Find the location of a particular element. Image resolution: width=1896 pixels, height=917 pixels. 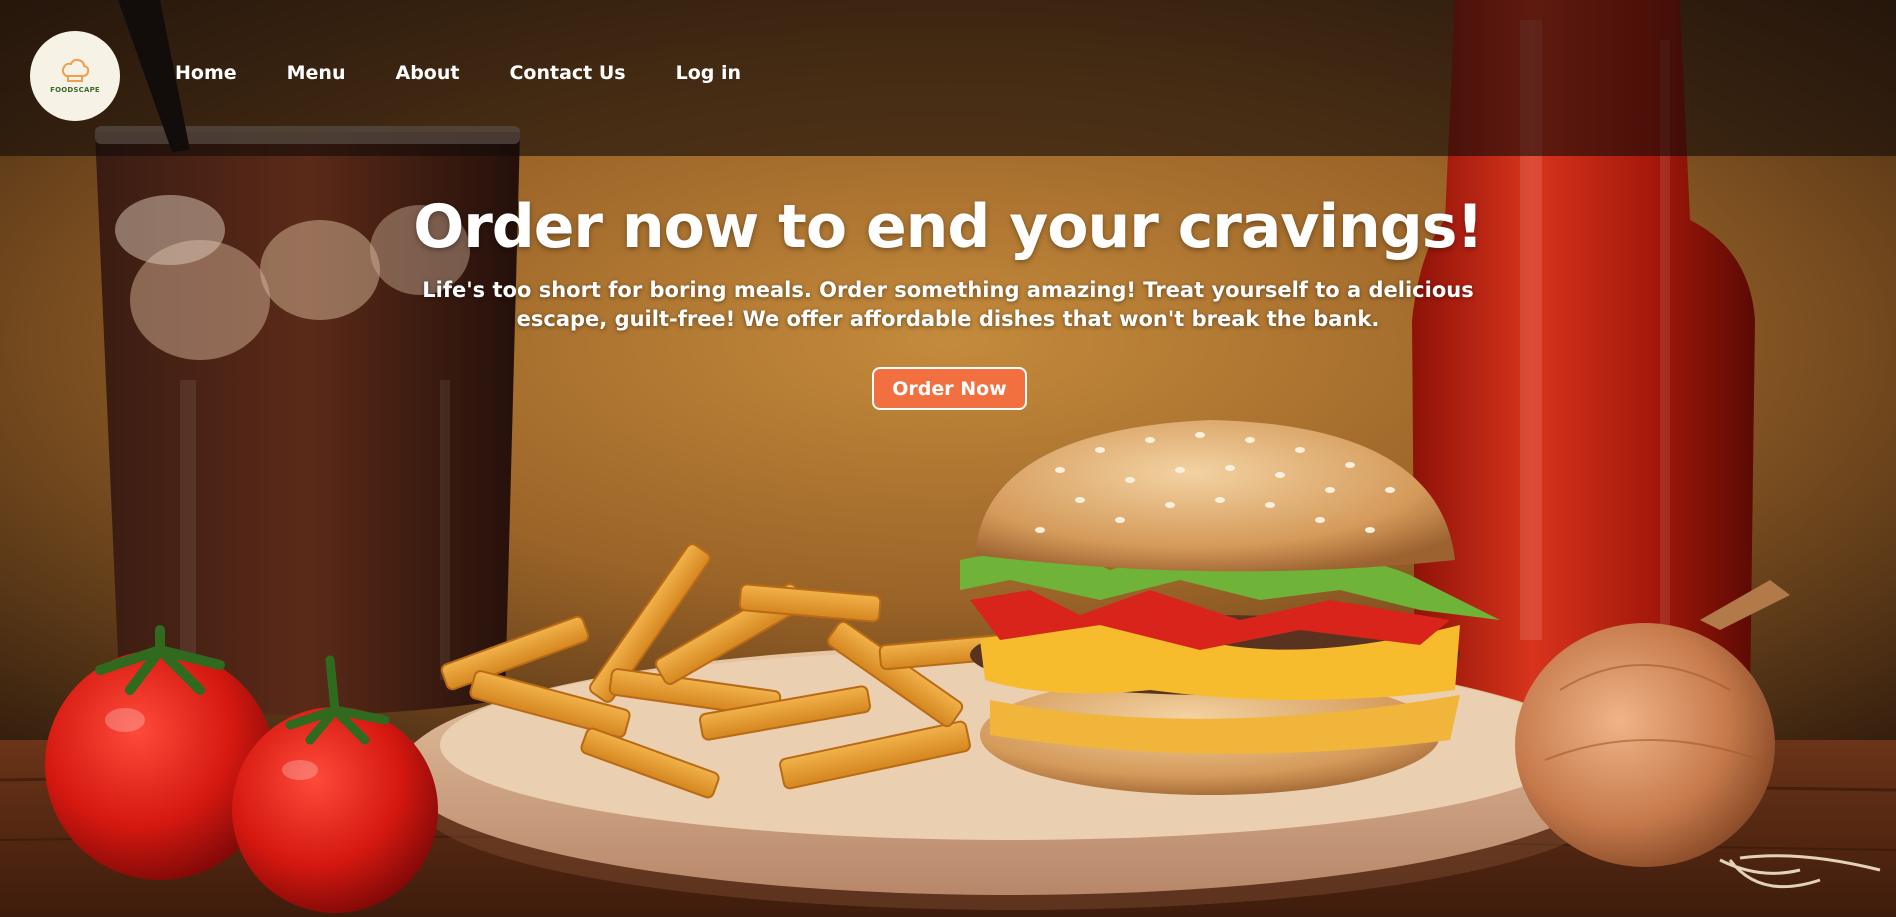

nav-item-about: About is located at coordinates (428, 73).